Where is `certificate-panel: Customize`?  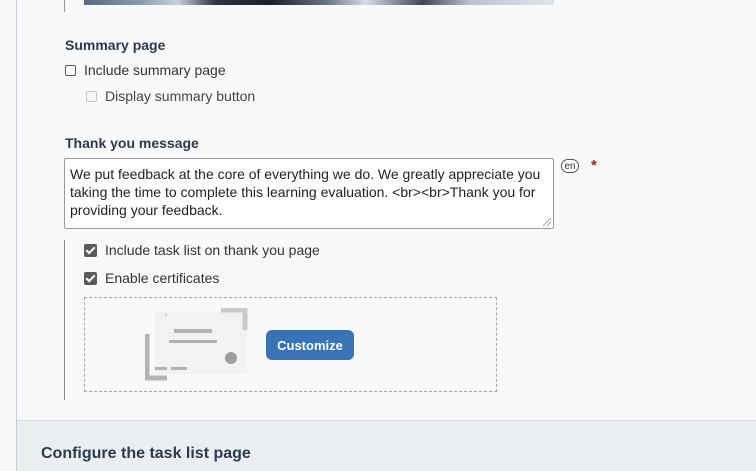
certificate-panel: Customize is located at coordinates (290, 344).